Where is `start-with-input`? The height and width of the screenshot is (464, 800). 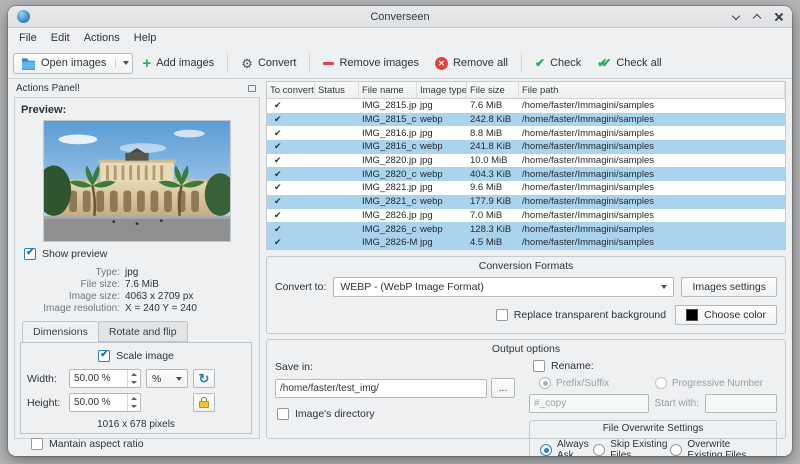
start-with-input is located at coordinates (741, 403).